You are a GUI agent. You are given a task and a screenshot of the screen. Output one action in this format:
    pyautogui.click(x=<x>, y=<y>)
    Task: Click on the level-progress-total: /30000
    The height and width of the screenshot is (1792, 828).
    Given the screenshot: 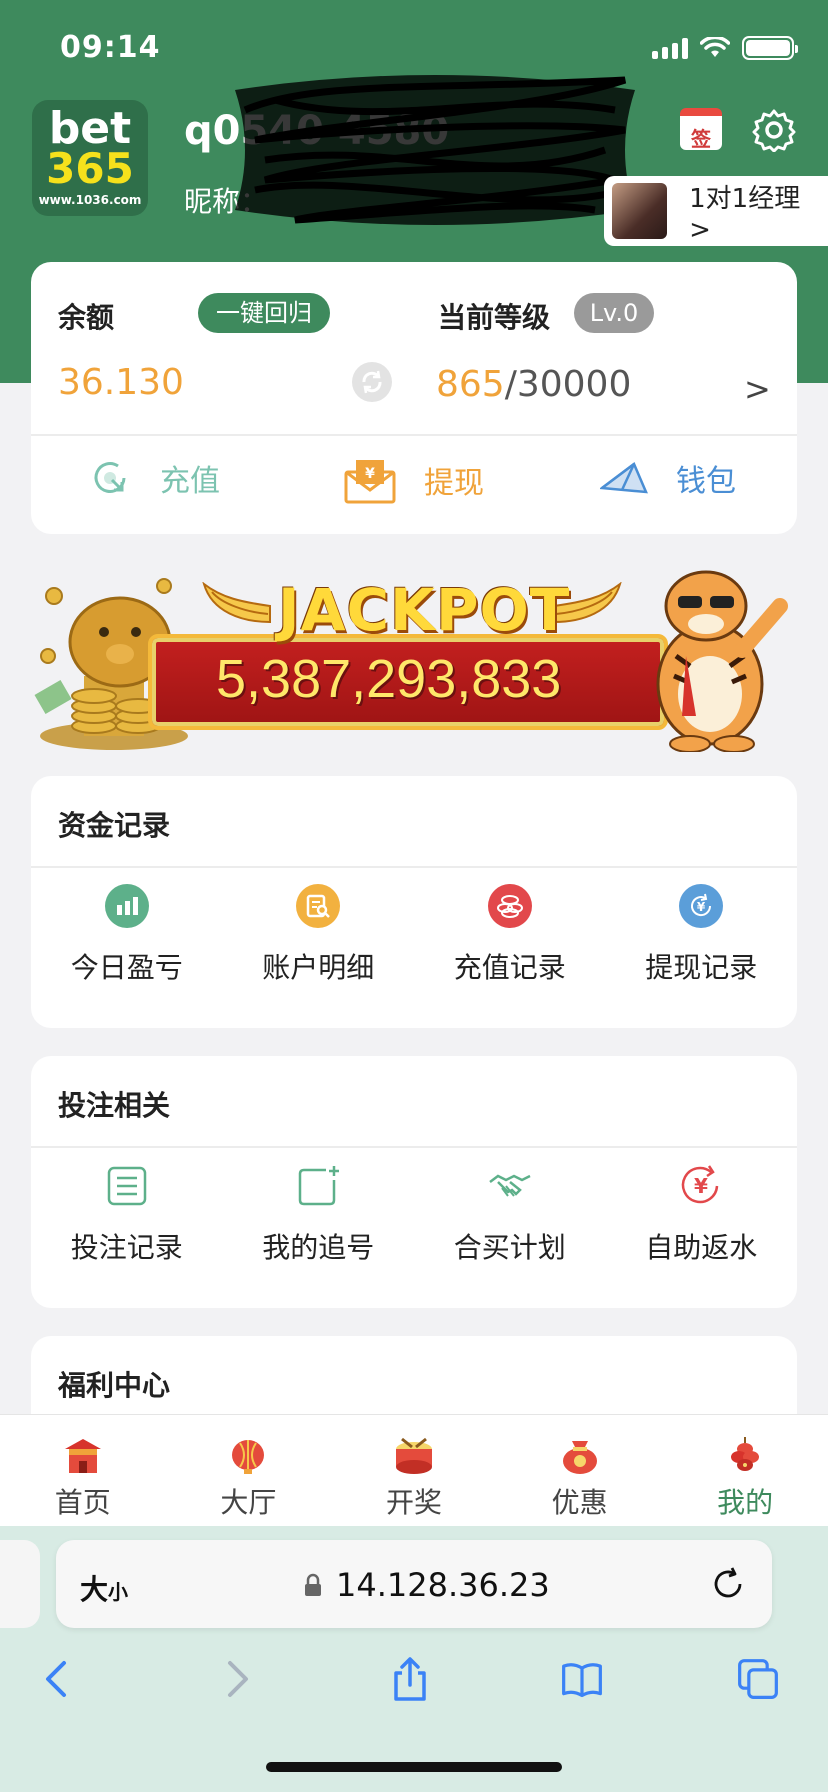 What is the action you would take?
    pyautogui.click(x=568, y=384)
    